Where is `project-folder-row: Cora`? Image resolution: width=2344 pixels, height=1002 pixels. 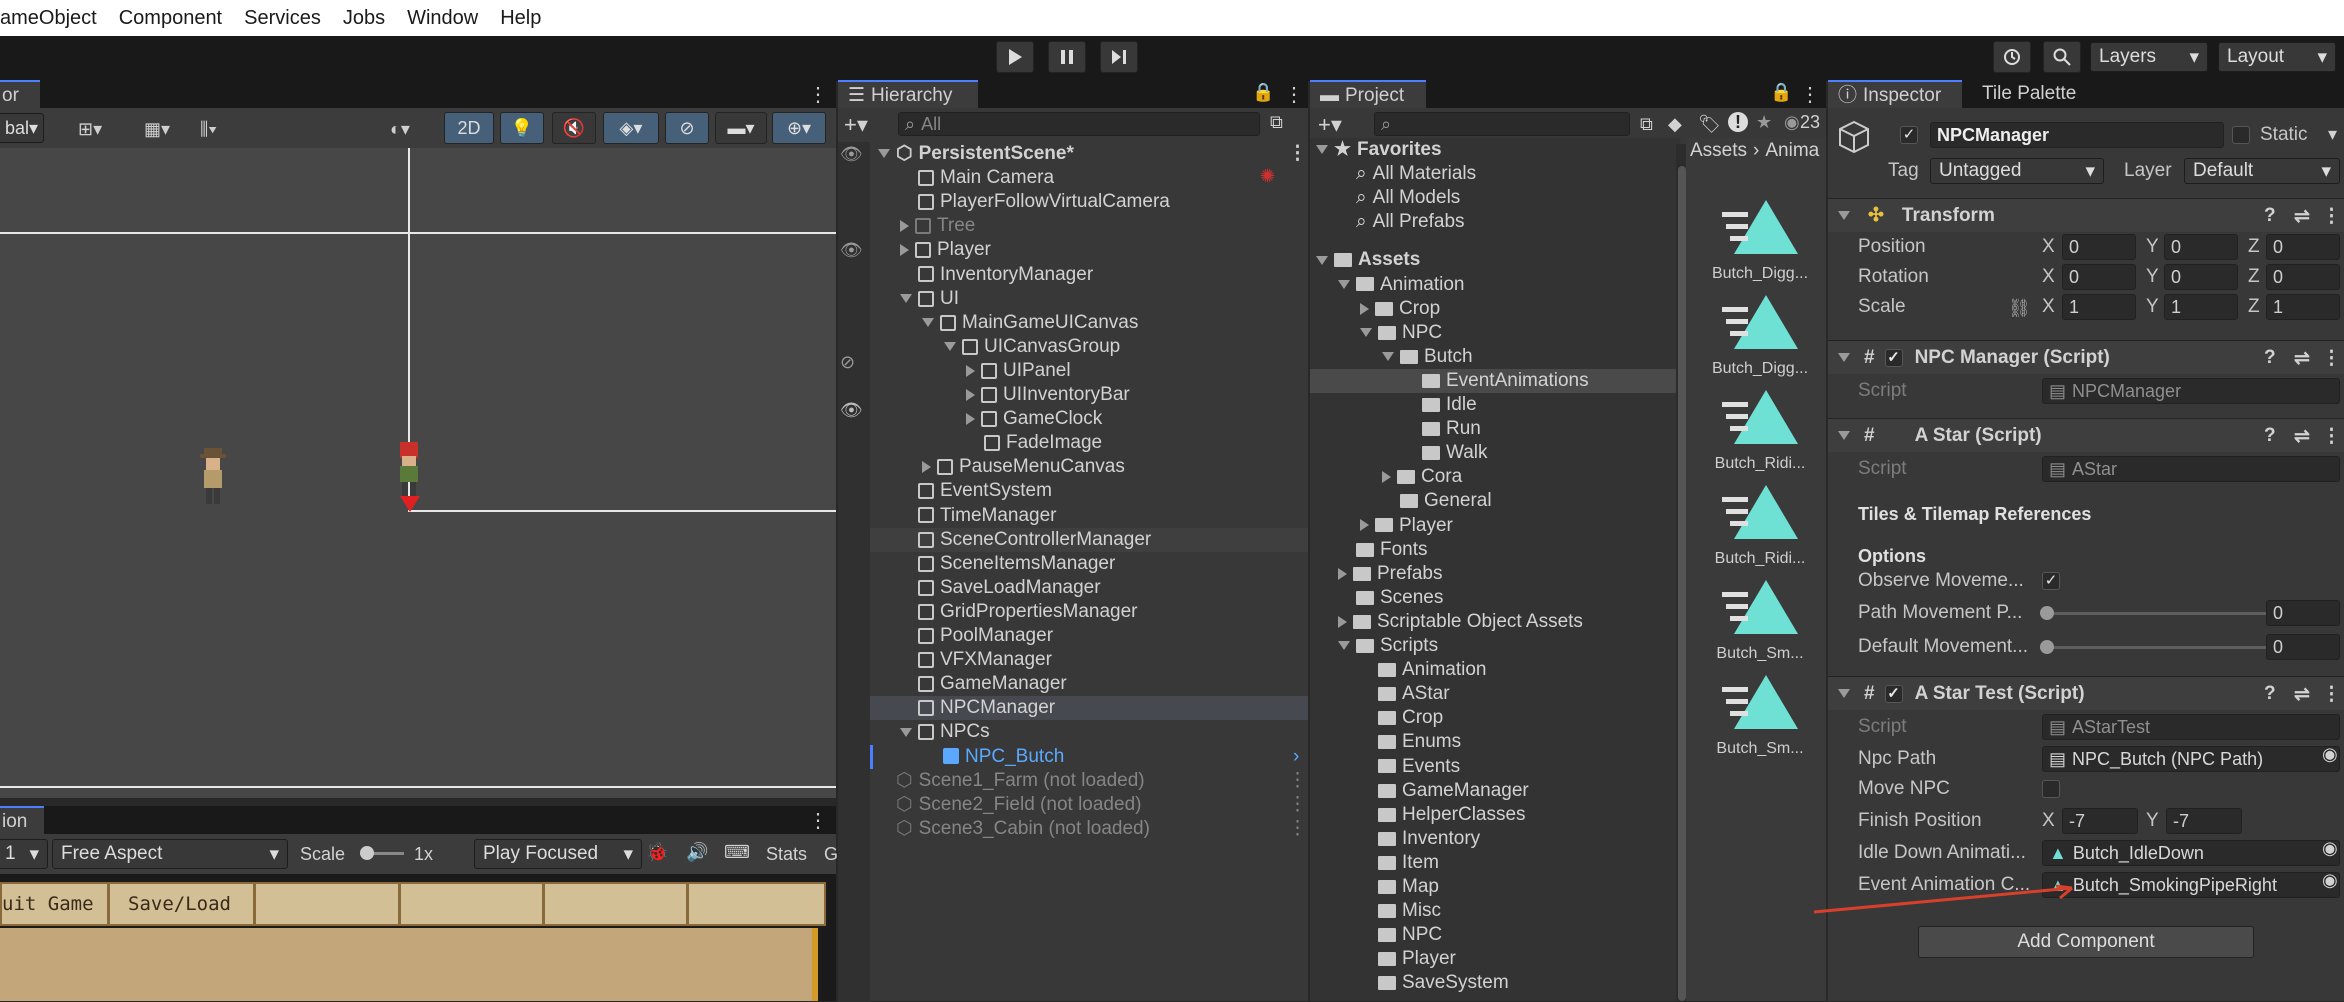
project-folder-row: Cora is located at coordinates (1493, 477).